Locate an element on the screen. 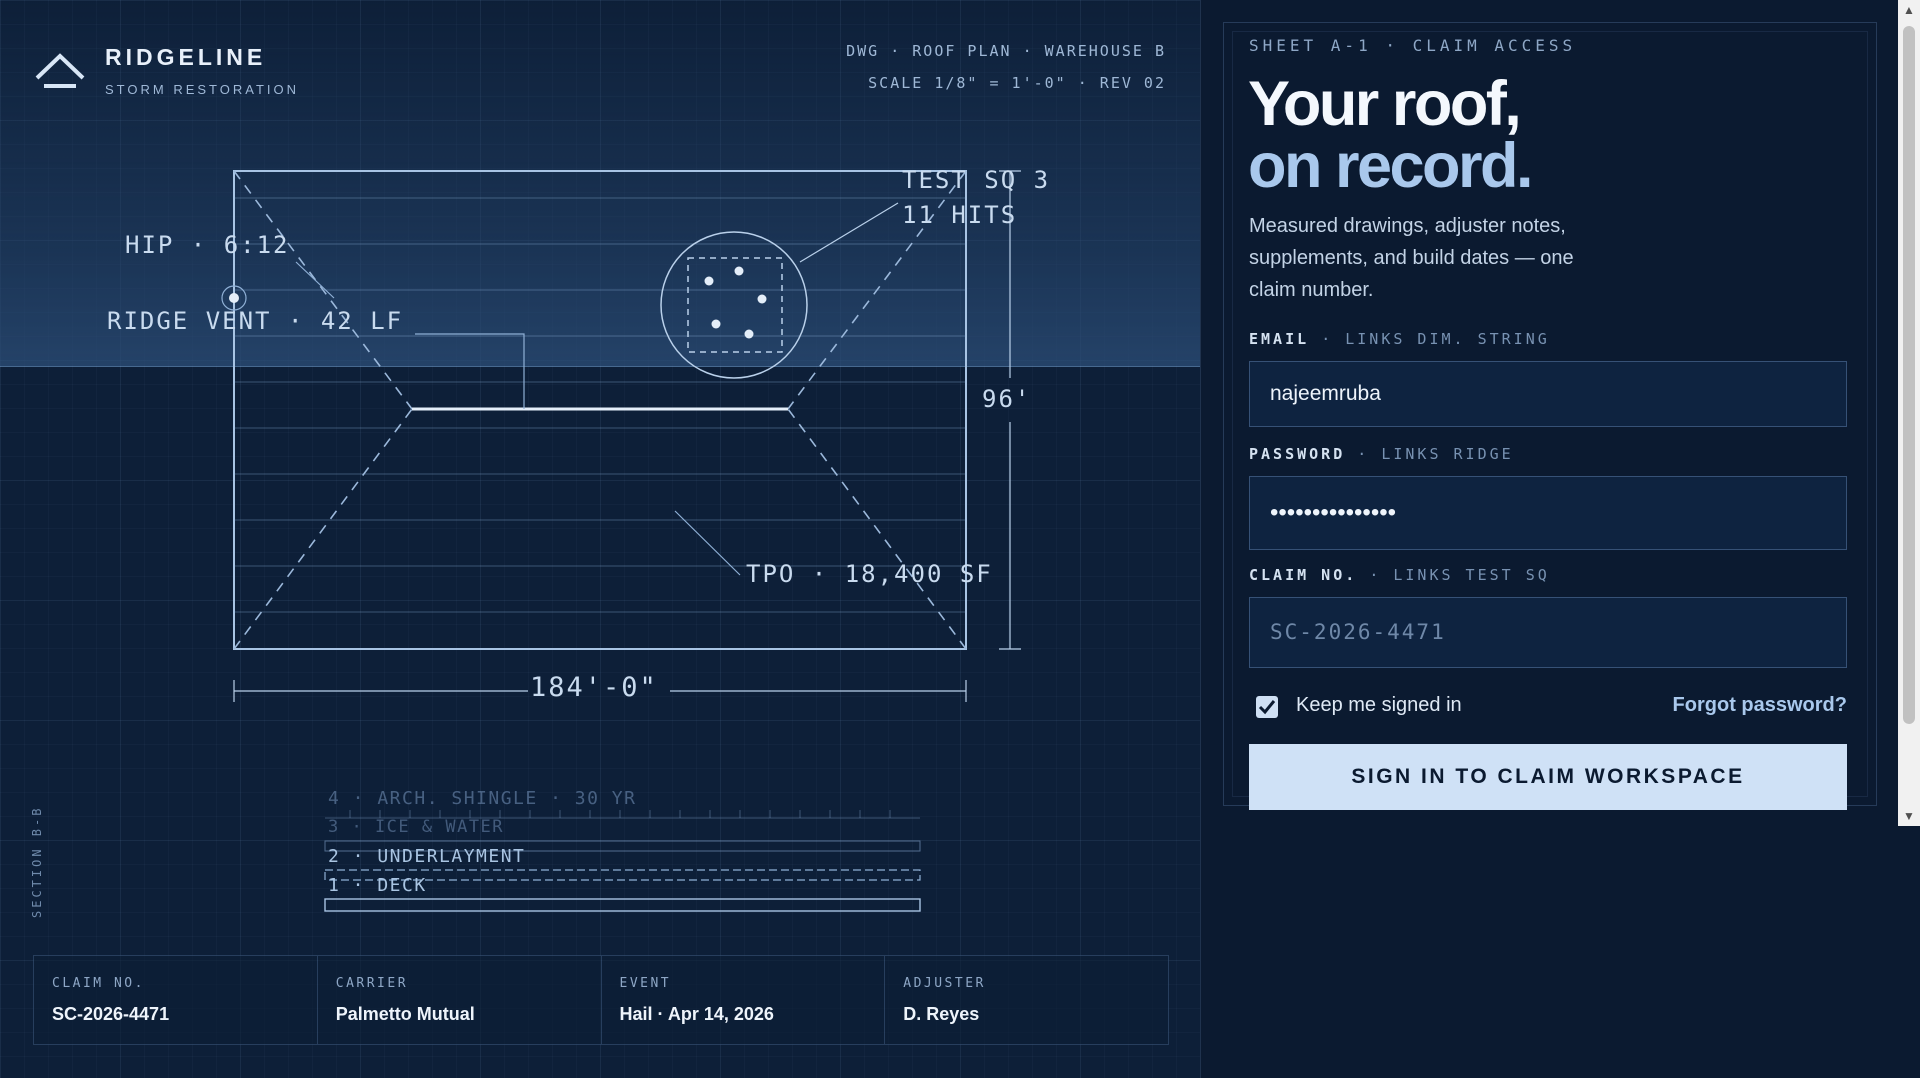 This screenshot has height=1078, width=1920. info-label: ADJUSTER is located at coordinates (944, 983).